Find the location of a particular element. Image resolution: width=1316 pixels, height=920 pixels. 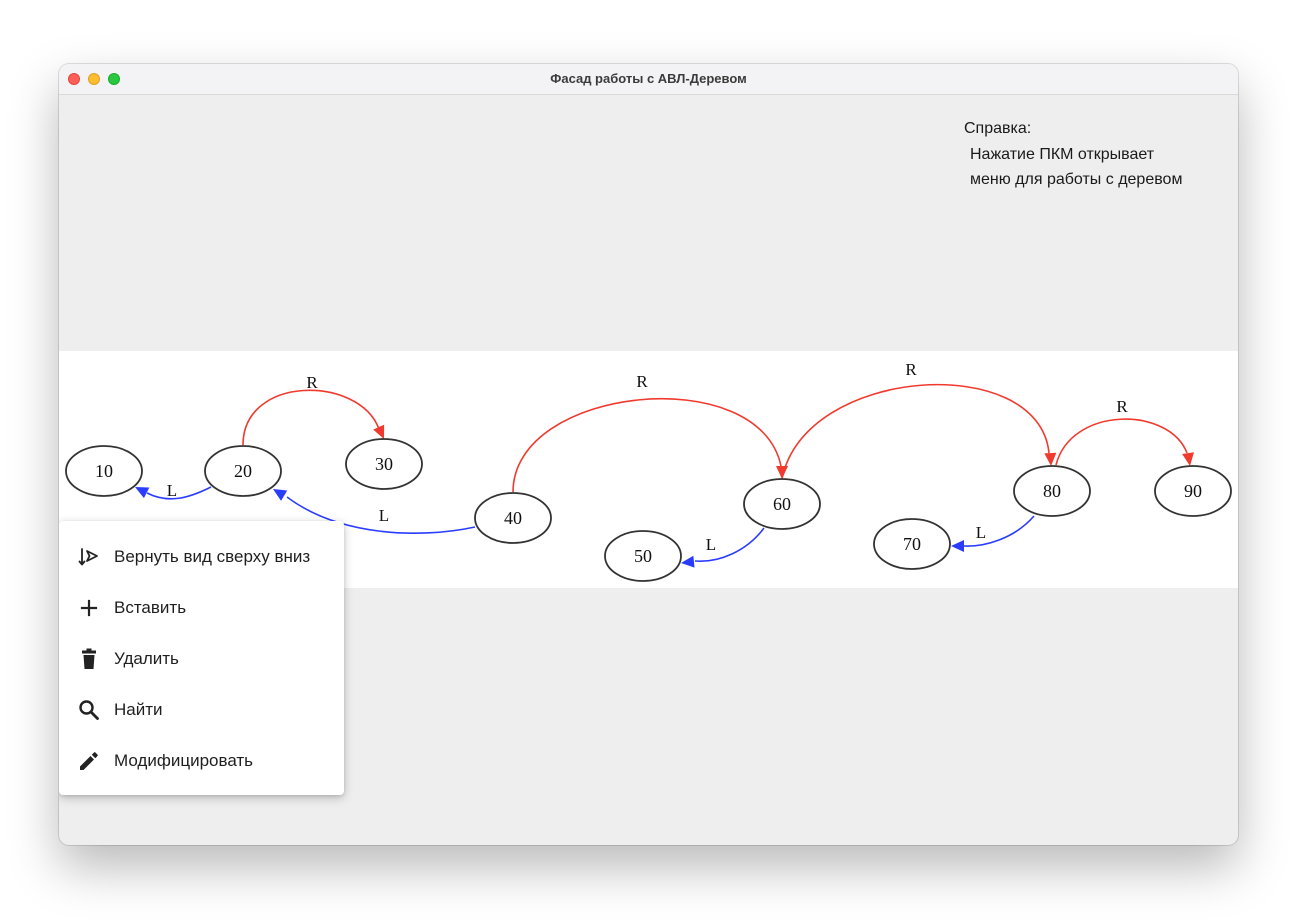

tree-node-60: 60 is located at coordinates (782, 504).